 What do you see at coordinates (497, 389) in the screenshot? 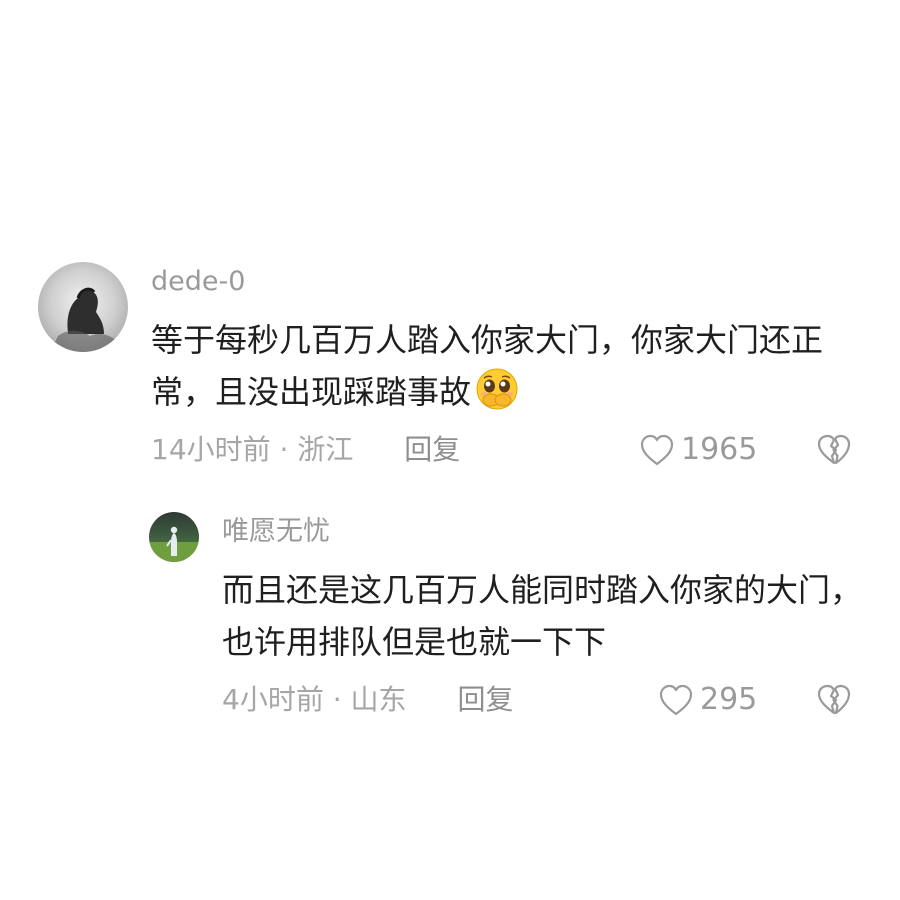
I see `pleading-face-emoji-icon` at bounding box center [497, 389].